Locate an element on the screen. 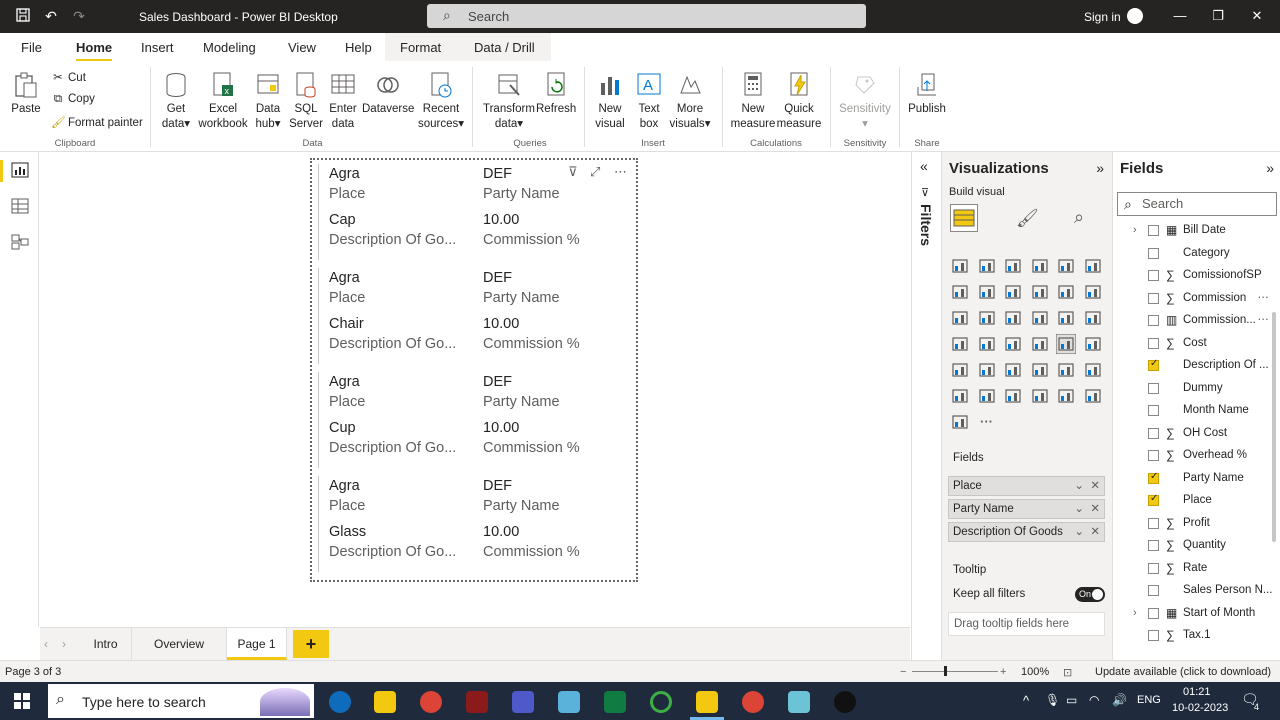 The width and height of the screenshot is (1280, 720). field-item: Party Name is located at coordinates (1196, 479).